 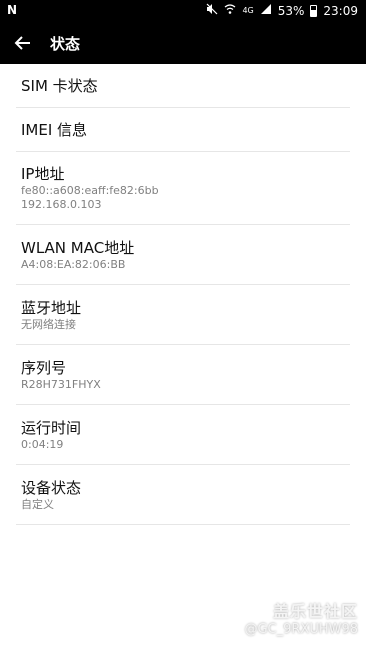 I want to click on item-value: 0:04:19, so click(x=42, y=444).